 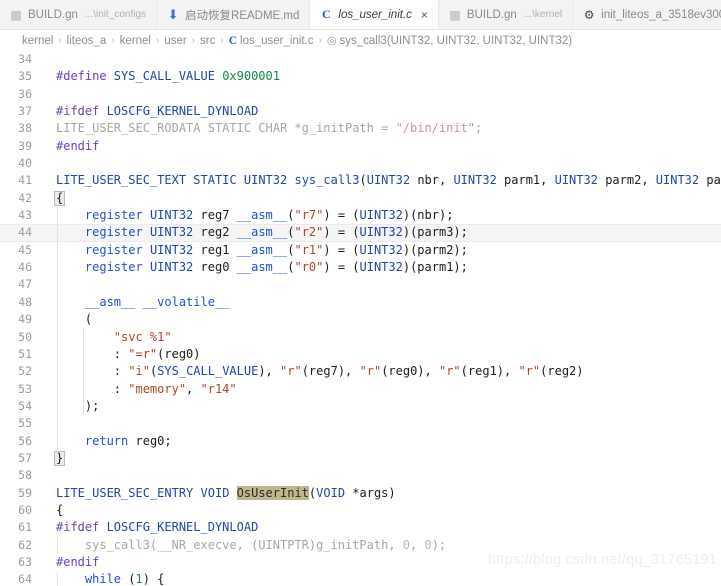 I want to click on tab-build-gn-init-configs: ▩ BUILD.gn ...\init_configs, so click(x=79, y=14).